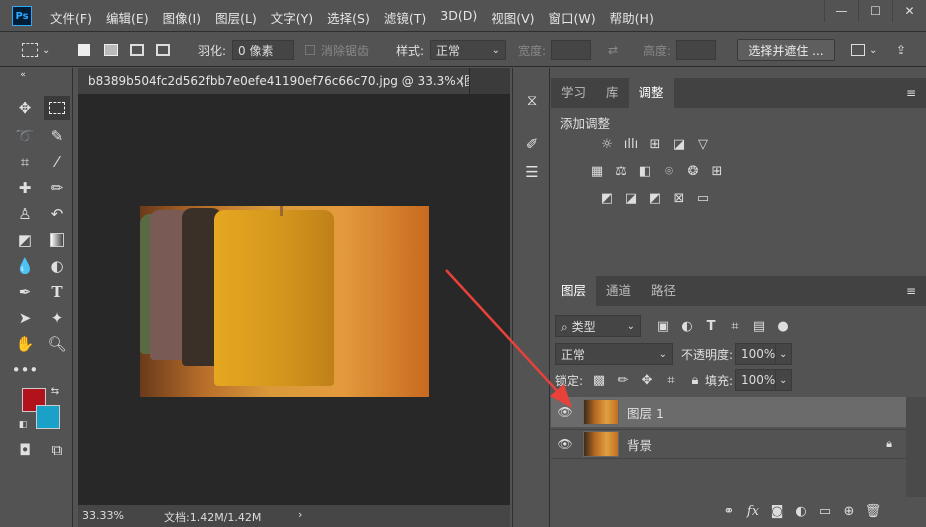 This screenshot has width=926, height=527. What do you see at coordinates (103, 515) in the screenshot?
I see `zoom-level: 33.33%` at bounding box center [103, 515].